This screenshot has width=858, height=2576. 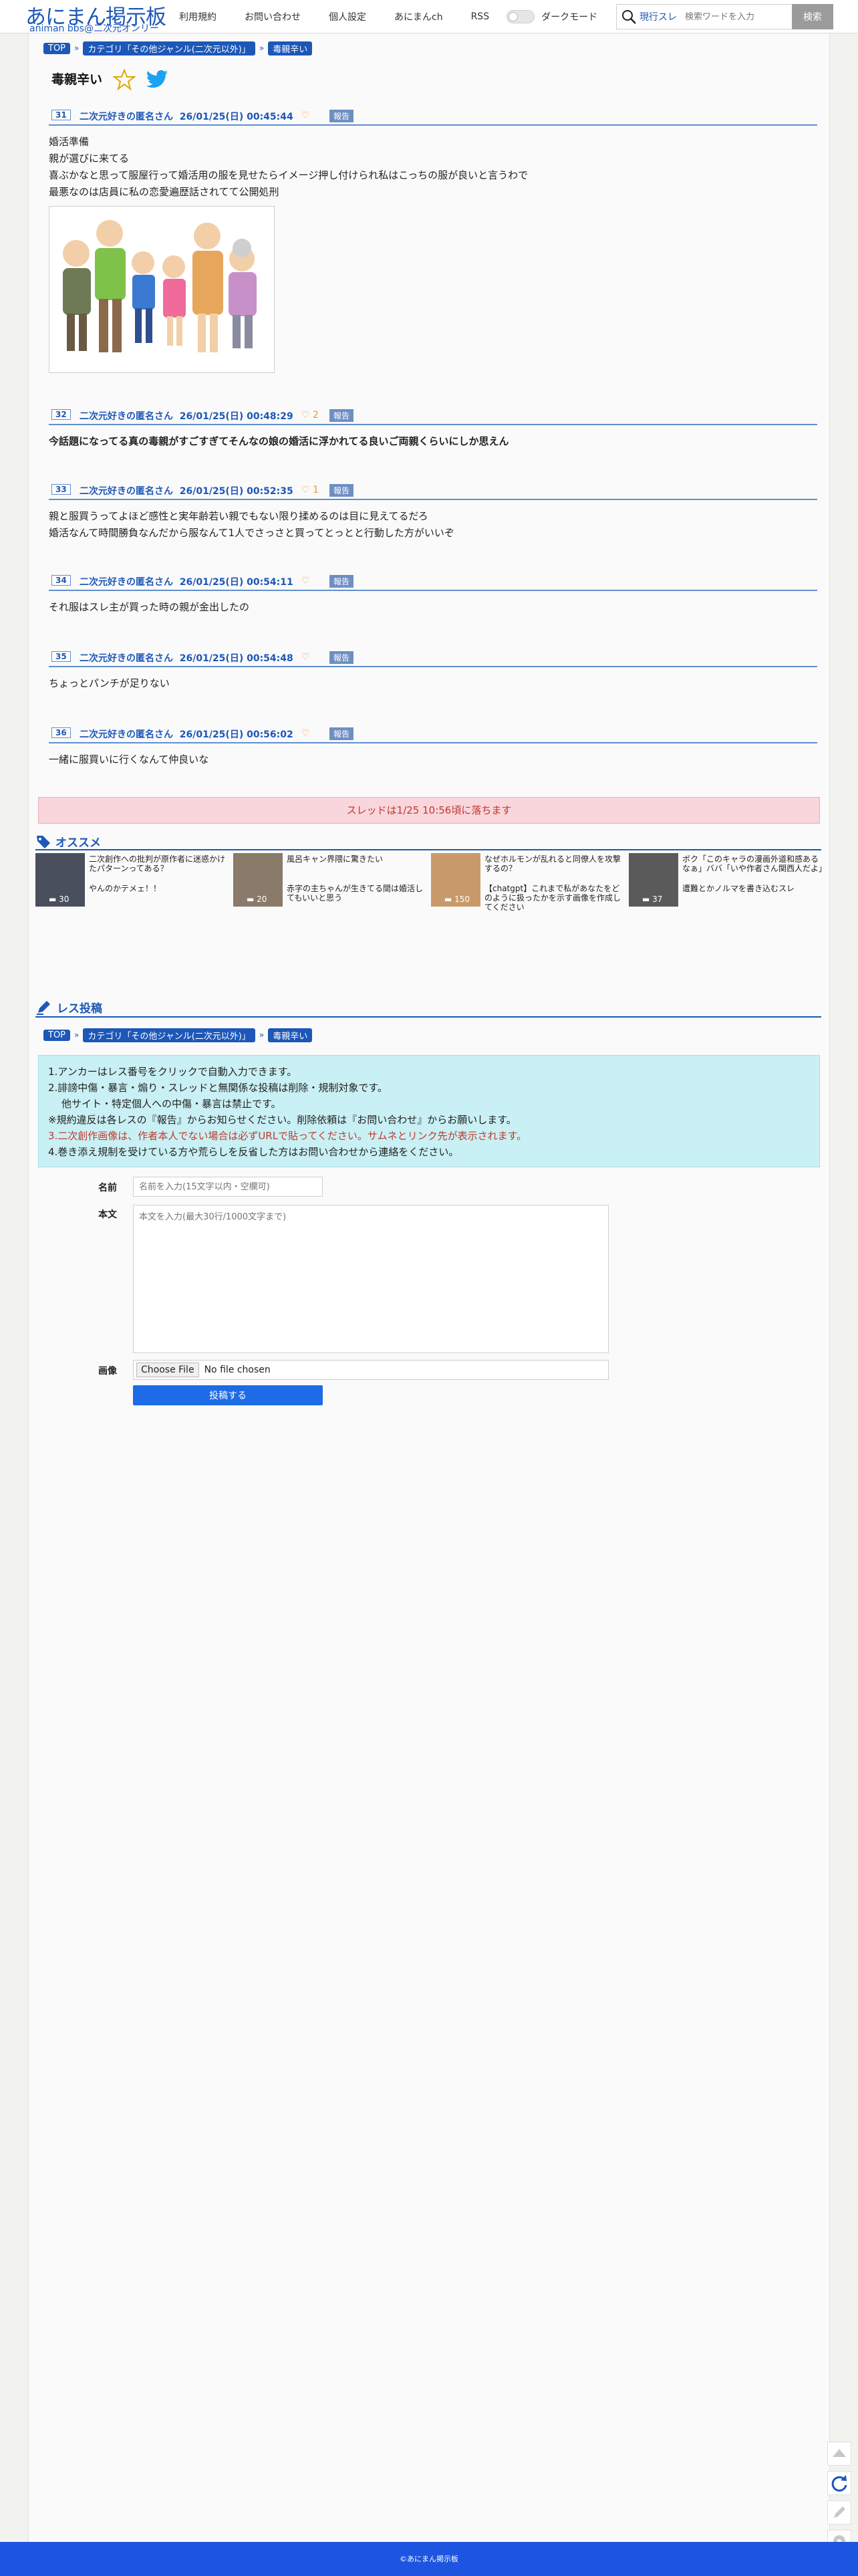 What do you see at coordinates (61, 414) in the screenshot?
I see `post-number: 32` at bounding box center [61, 414].